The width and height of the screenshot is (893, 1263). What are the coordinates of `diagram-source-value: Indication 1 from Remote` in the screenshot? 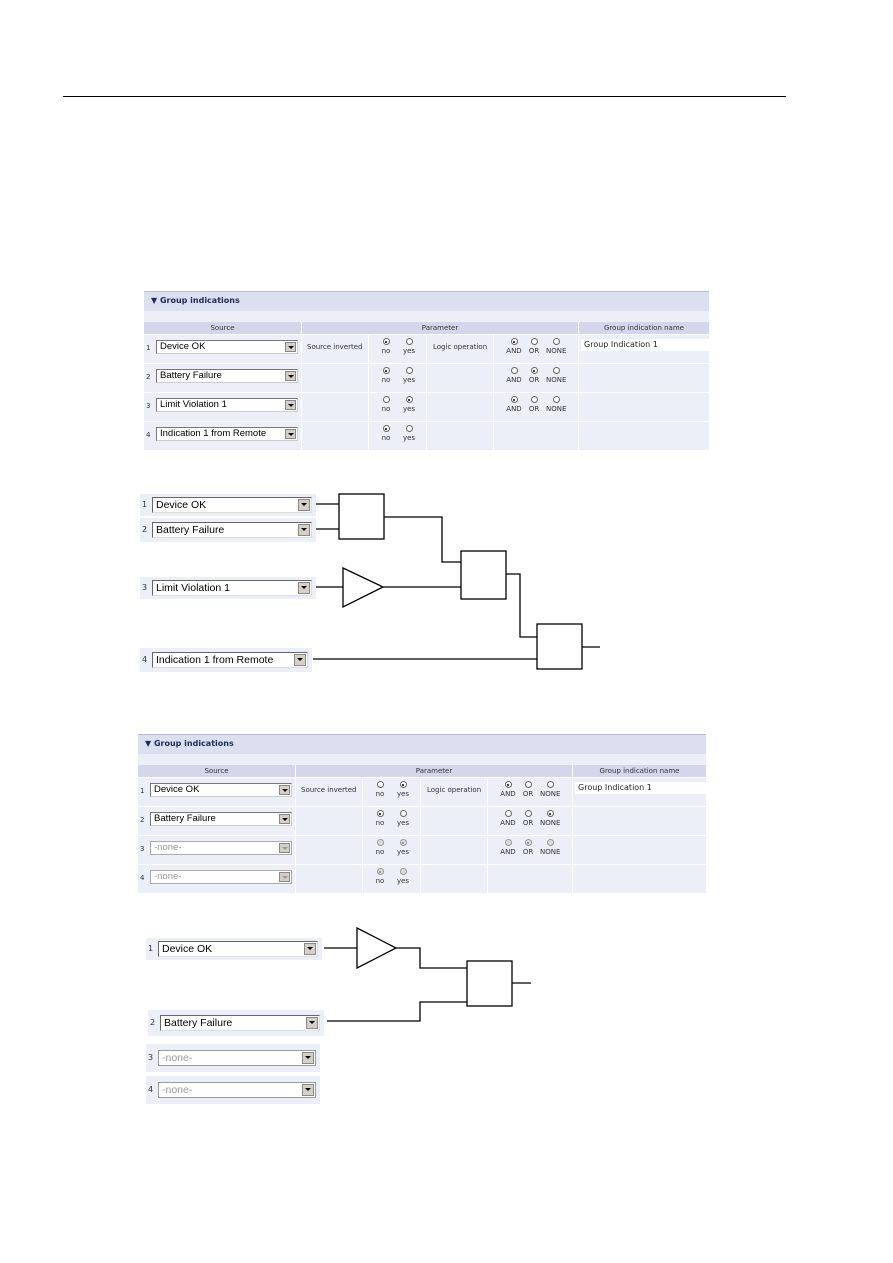 It's located at (215, 660).